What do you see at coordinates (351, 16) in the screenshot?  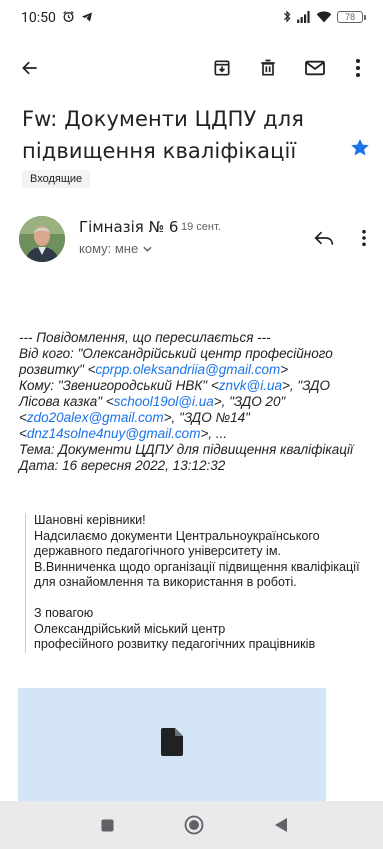 I see `battery-indicator: 78` at bounding box center [351, 16].